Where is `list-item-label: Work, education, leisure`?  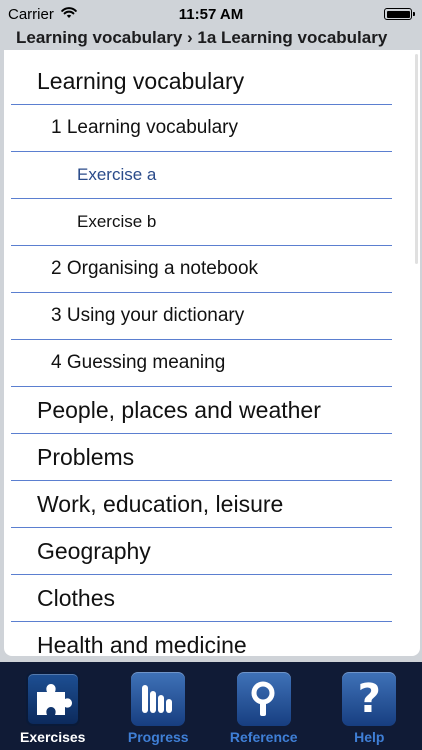 list-item-label: Work, education, leisure is located at coordinates (160, 503).